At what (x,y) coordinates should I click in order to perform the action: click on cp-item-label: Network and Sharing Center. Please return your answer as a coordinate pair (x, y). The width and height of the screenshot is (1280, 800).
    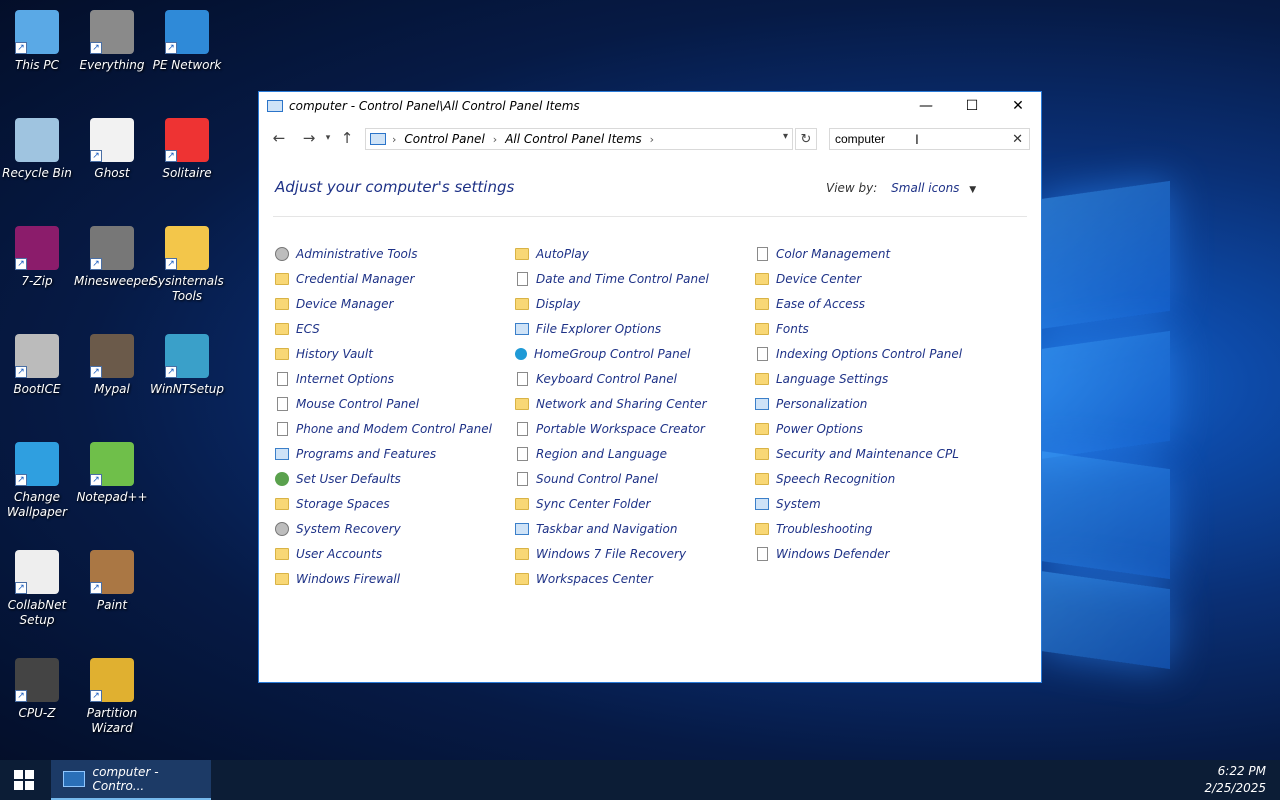
    Looking at the image, I should click on (621, 404).